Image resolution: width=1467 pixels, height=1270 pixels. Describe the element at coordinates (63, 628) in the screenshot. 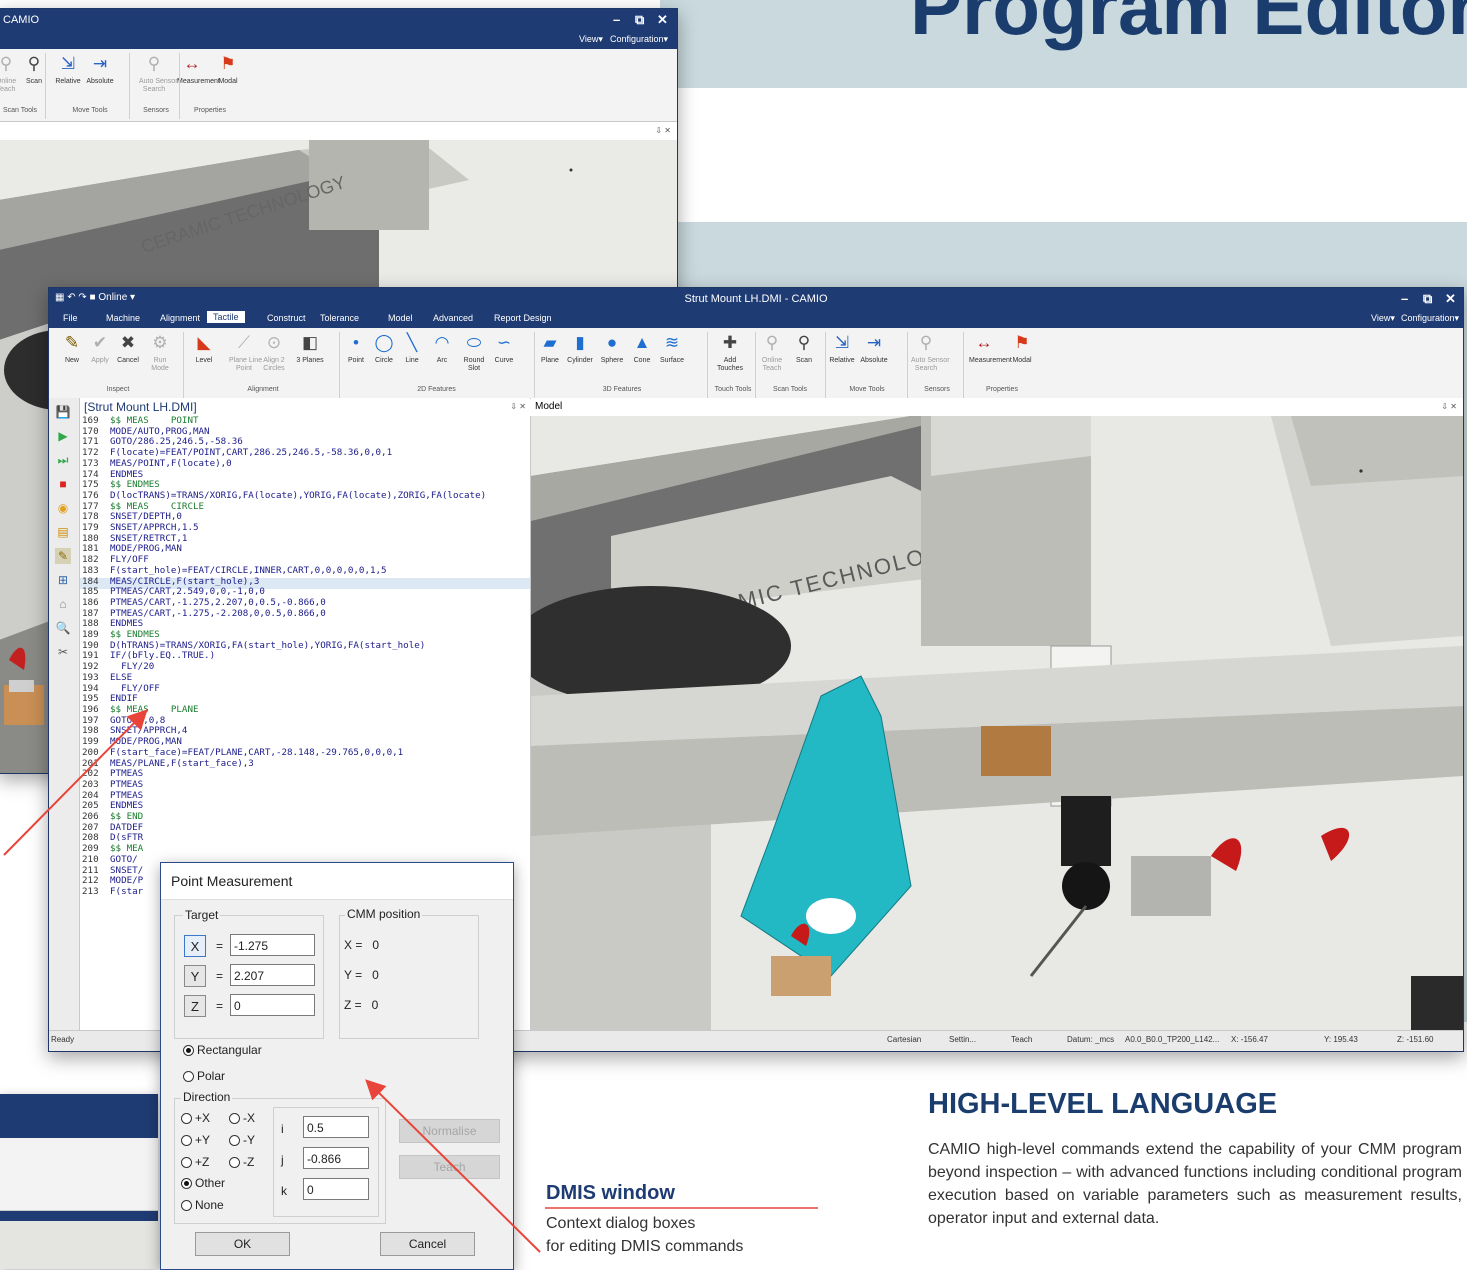

I see `zoom-icon: 🔍` at that location.